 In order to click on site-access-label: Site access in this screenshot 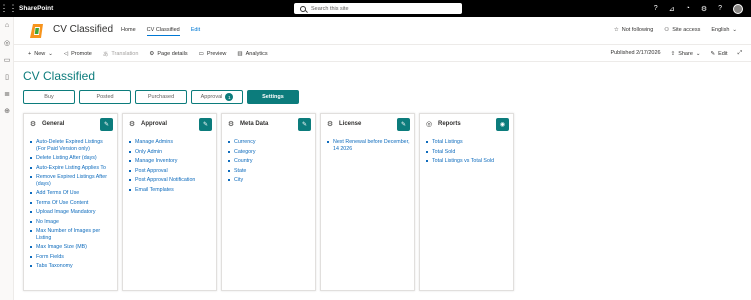, I will do `click(686, 30)`.